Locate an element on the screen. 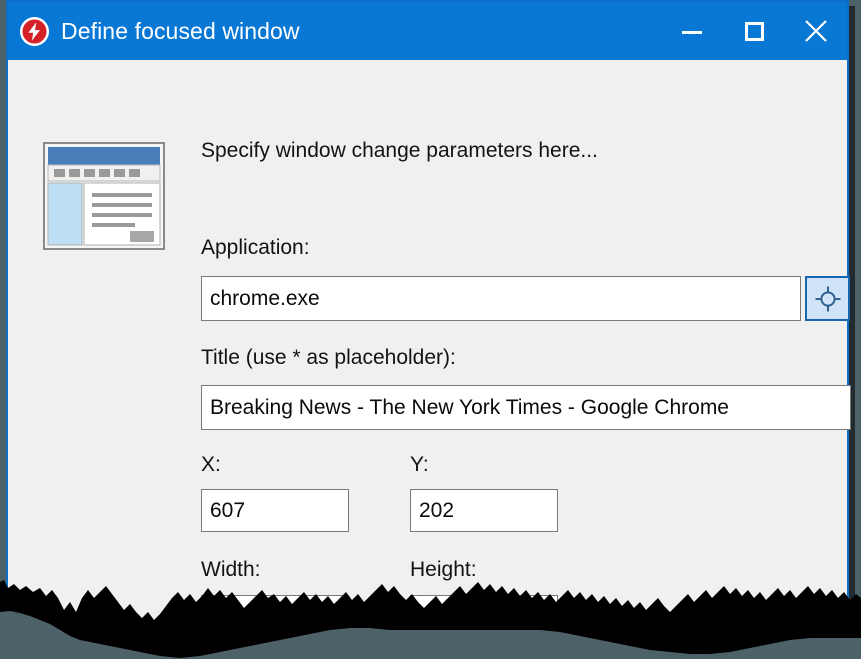  maximize-button is located at coordinates (754, 31).